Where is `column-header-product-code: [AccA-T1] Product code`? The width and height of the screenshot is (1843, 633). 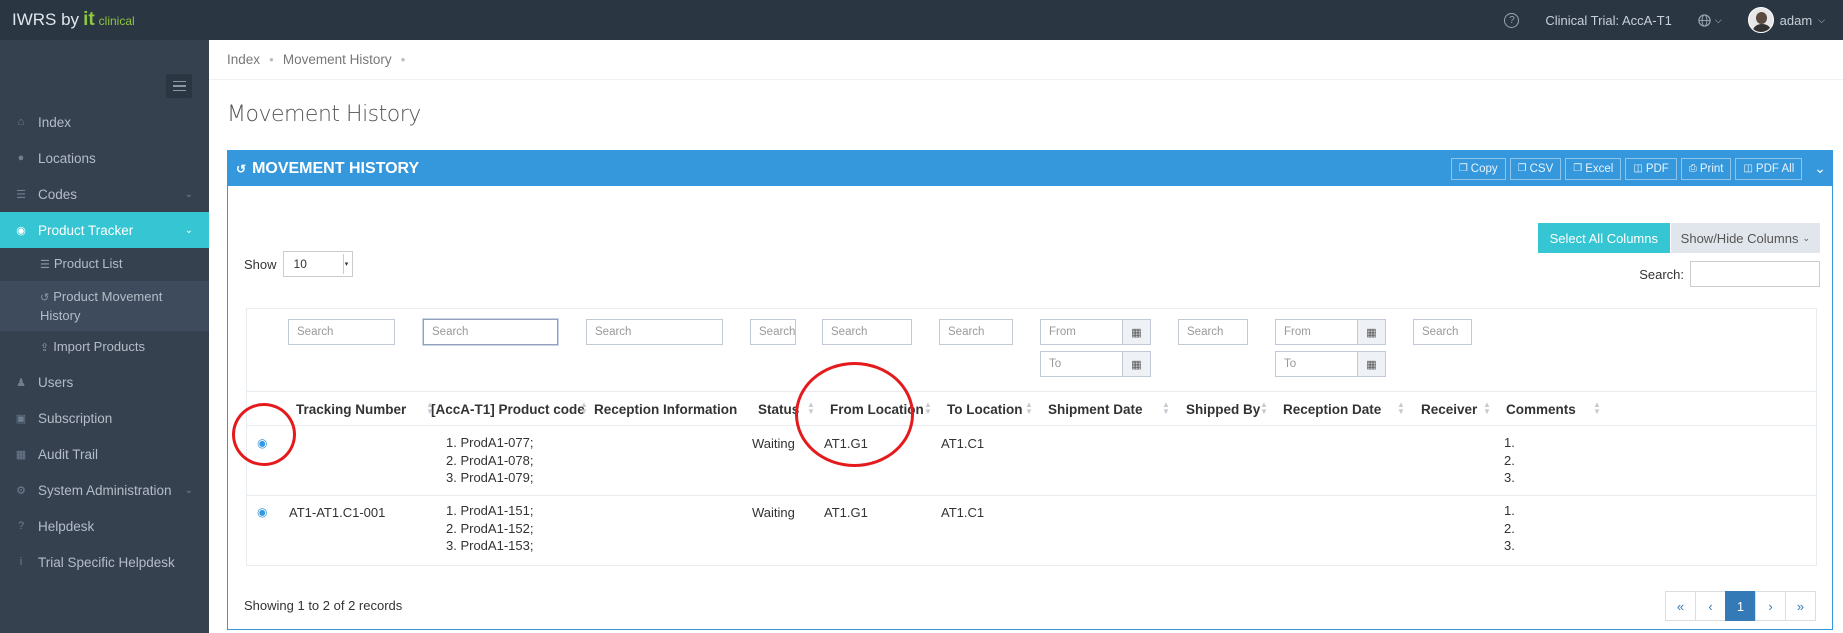
column-header-product-code: [AccA-T1] Product code is located at coordinates (508, 409).